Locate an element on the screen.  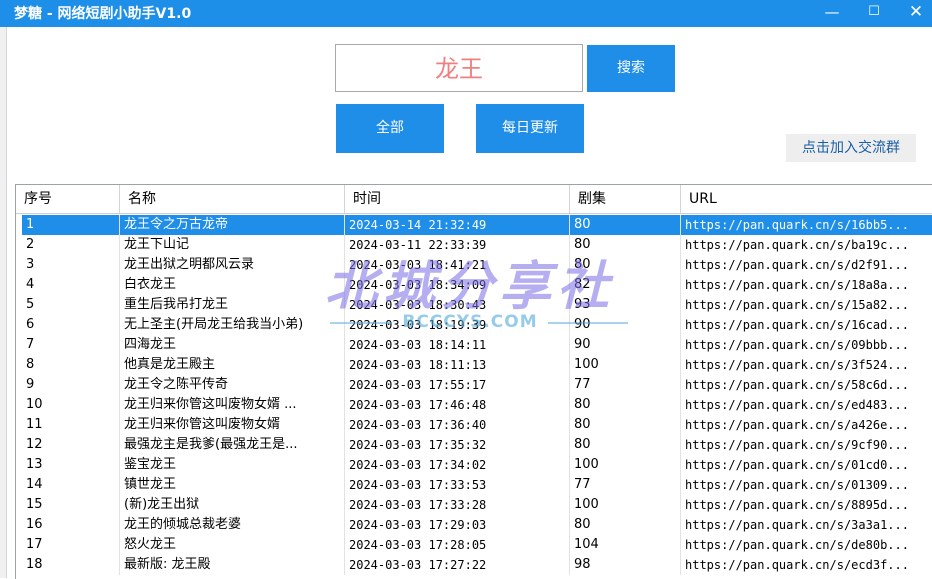
title-bar: 梦糖 - 网络短剧小助手V1.0 — ☐ ✕ is located at coordinates (466, 13).